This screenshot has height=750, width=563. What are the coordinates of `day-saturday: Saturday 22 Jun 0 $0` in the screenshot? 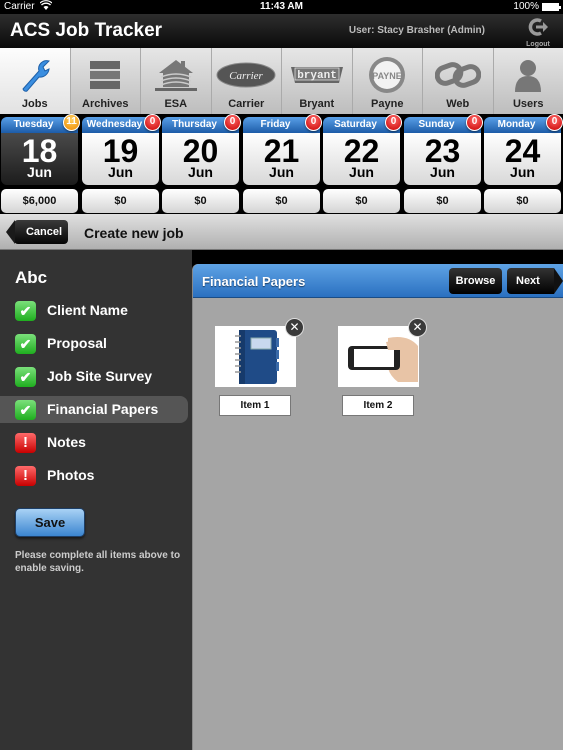 It's located at (362, 163).